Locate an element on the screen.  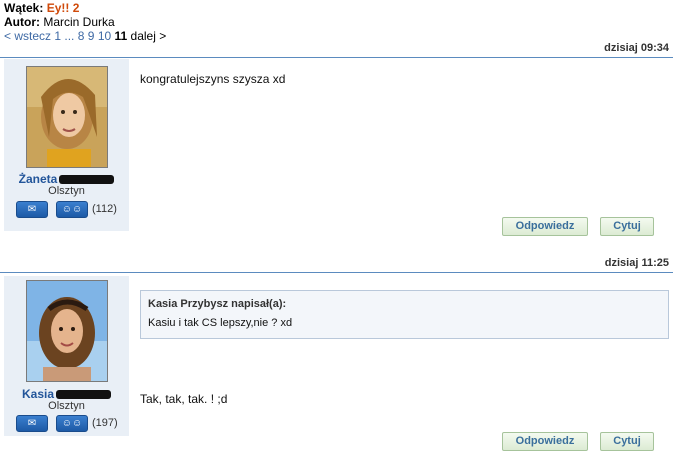
post-1-city: Olsztyn is located at coordinates (66, 191).